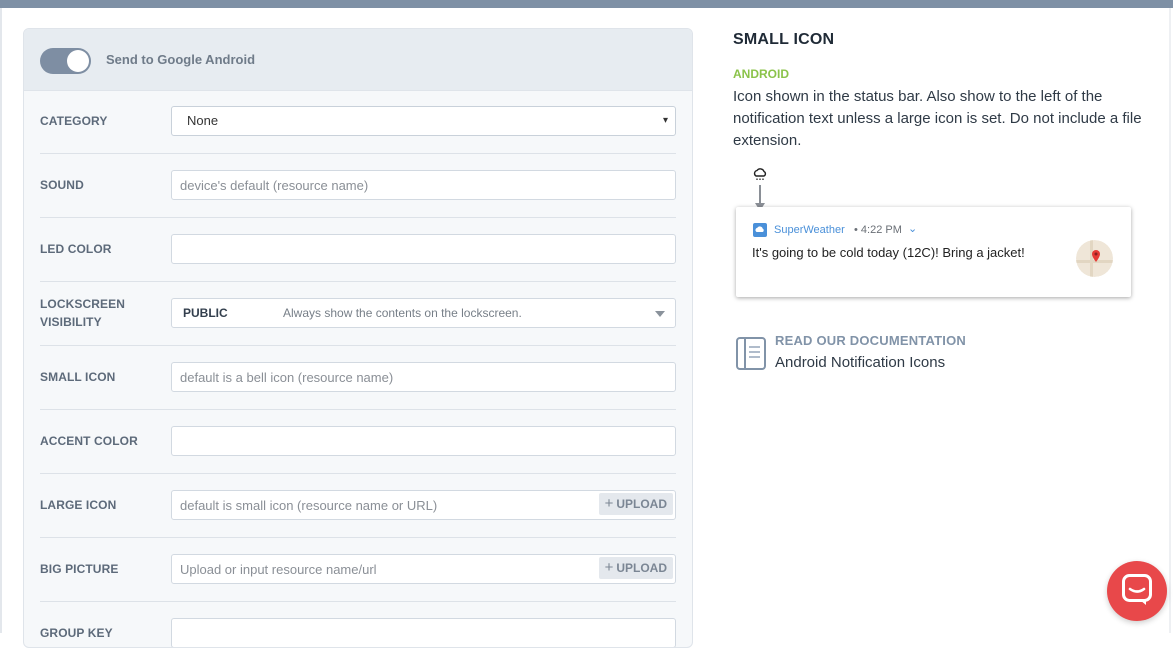  I want to click on notification-time: • 4:22 PM, so click(878, 230).